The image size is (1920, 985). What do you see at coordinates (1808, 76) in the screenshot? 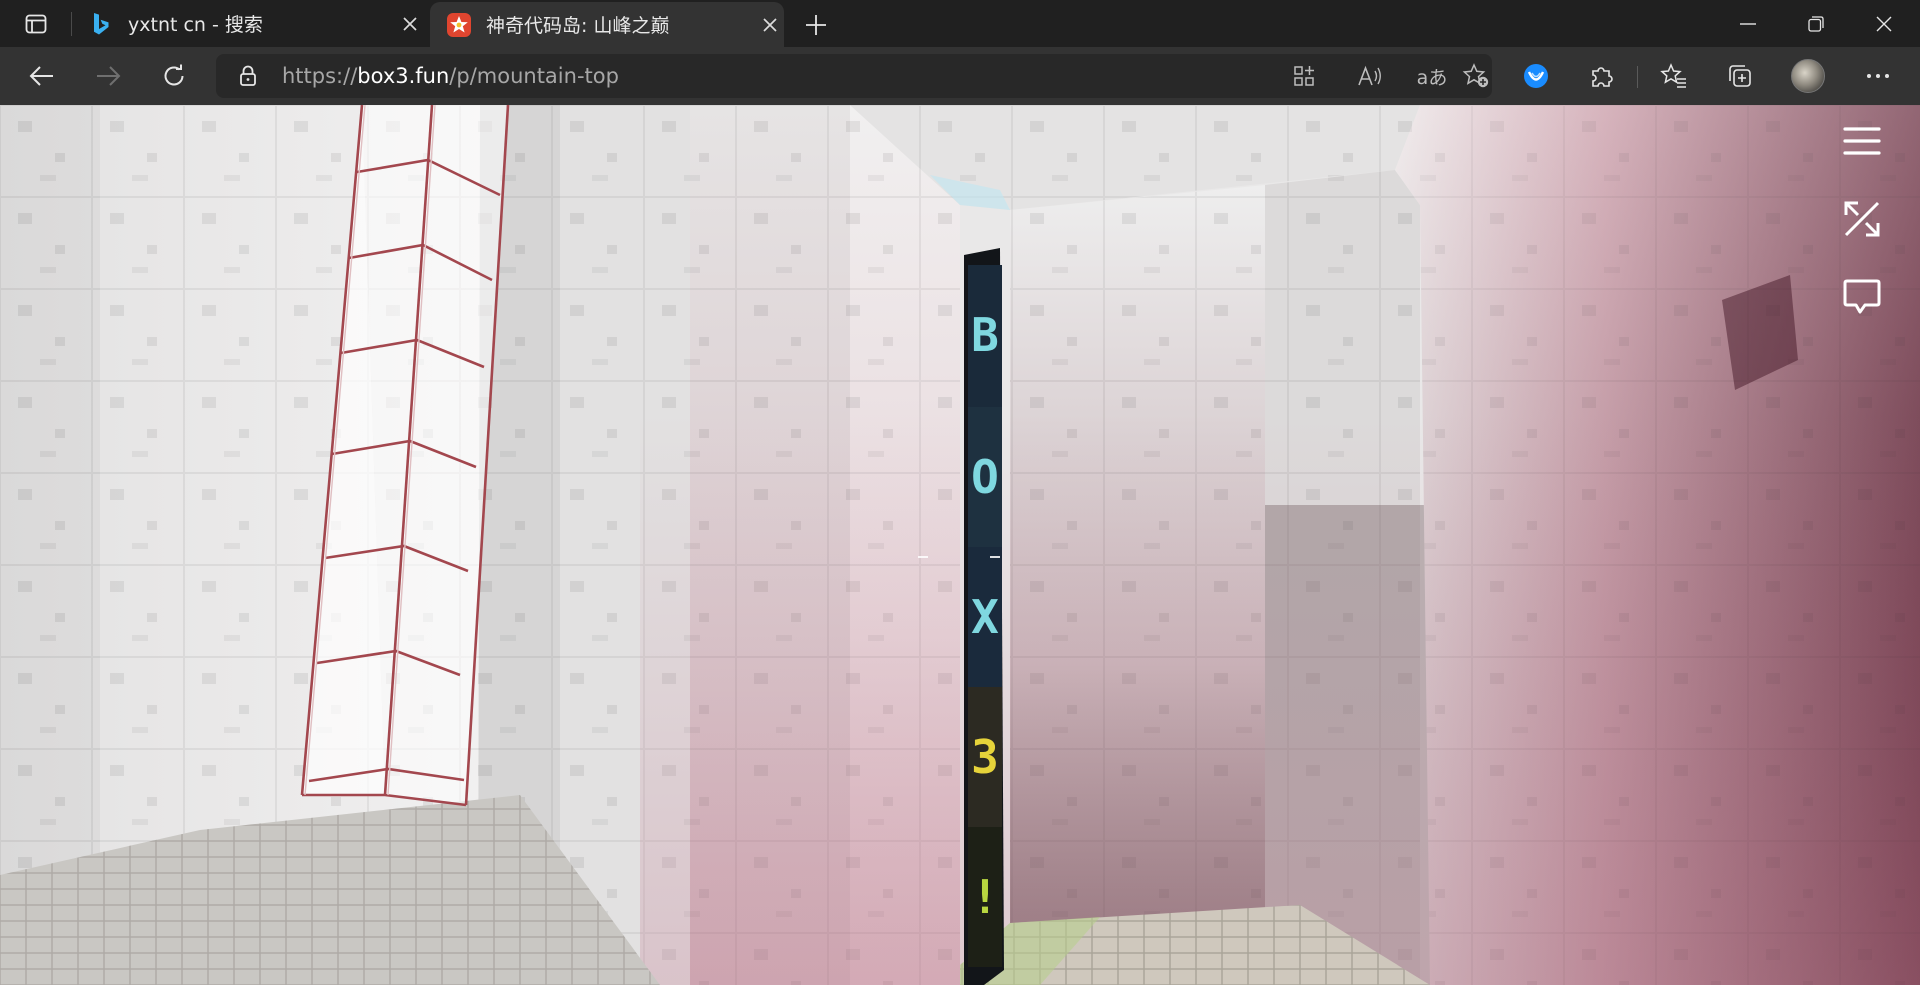
I see `profile-avatar` at bounding box center [1808, 76].